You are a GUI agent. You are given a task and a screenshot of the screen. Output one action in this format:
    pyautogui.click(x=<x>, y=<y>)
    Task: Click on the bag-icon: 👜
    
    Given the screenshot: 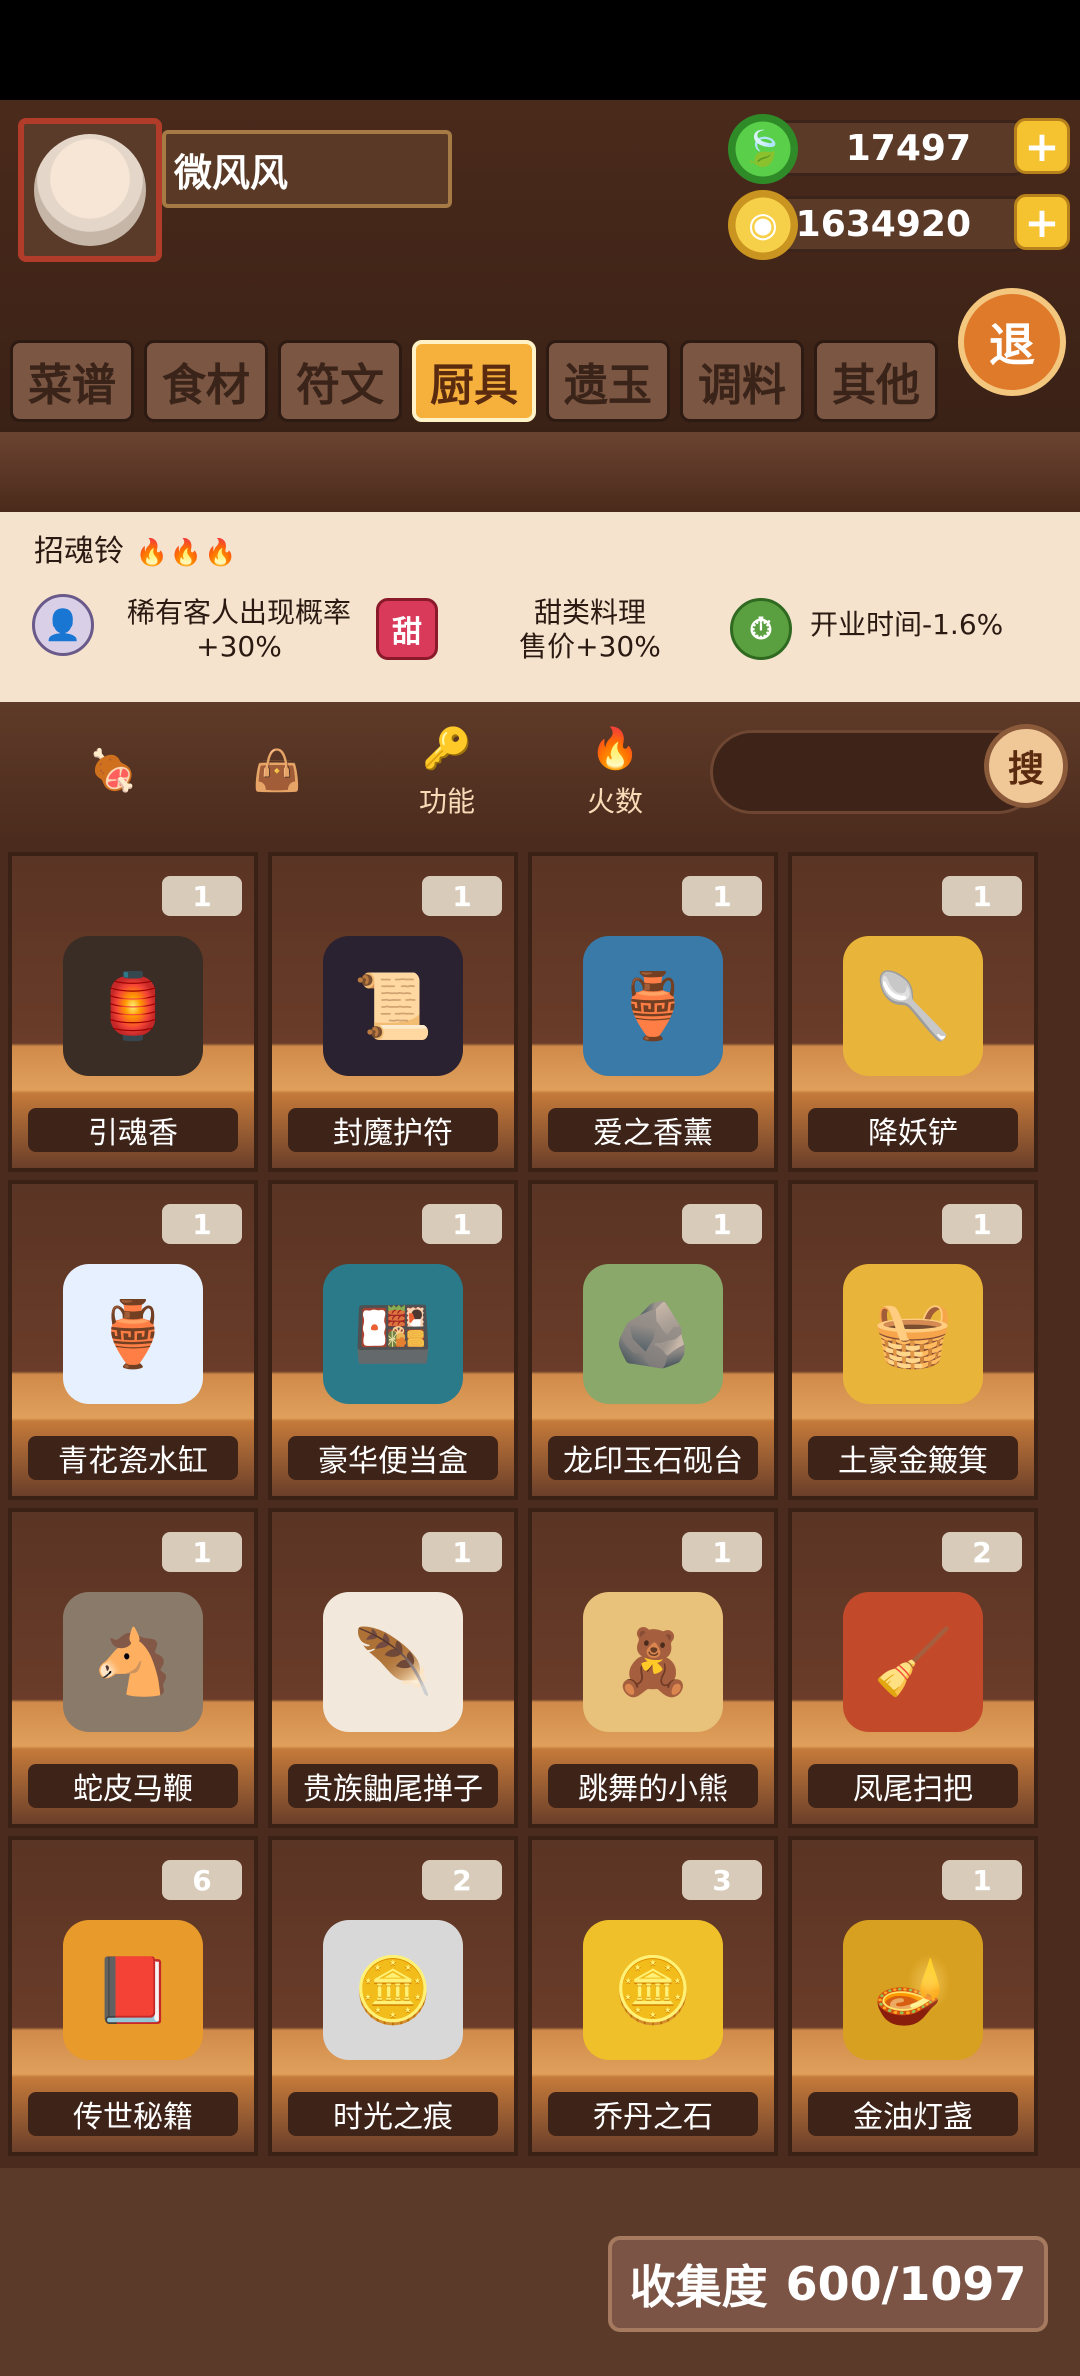 What is the action you would take?
    pyautogui.click(x=277, y=770)
    